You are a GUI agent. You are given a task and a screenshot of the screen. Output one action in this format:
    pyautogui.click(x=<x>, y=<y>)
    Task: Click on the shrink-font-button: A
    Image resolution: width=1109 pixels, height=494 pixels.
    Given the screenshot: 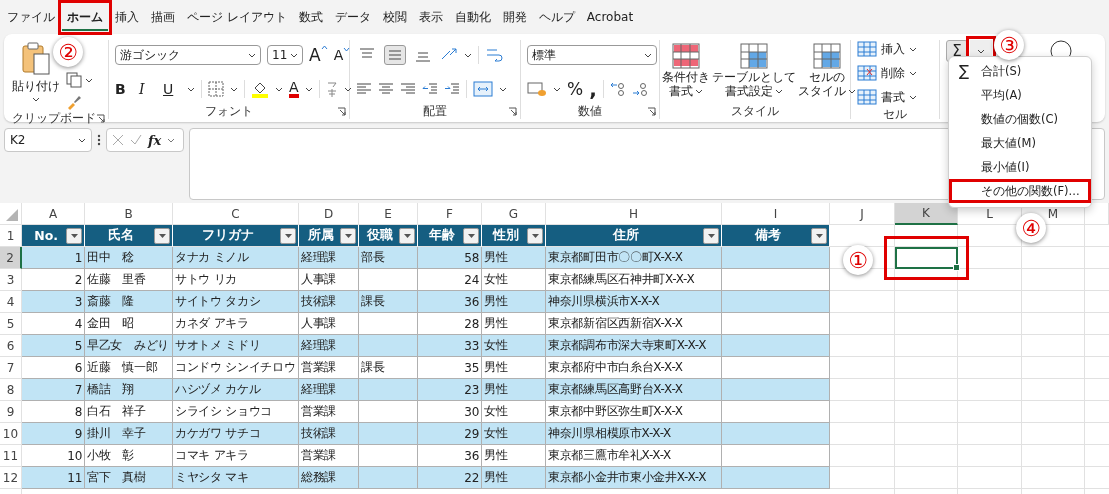 What is the action you would take?
    pyautogui.click(x=342, y=55)
    